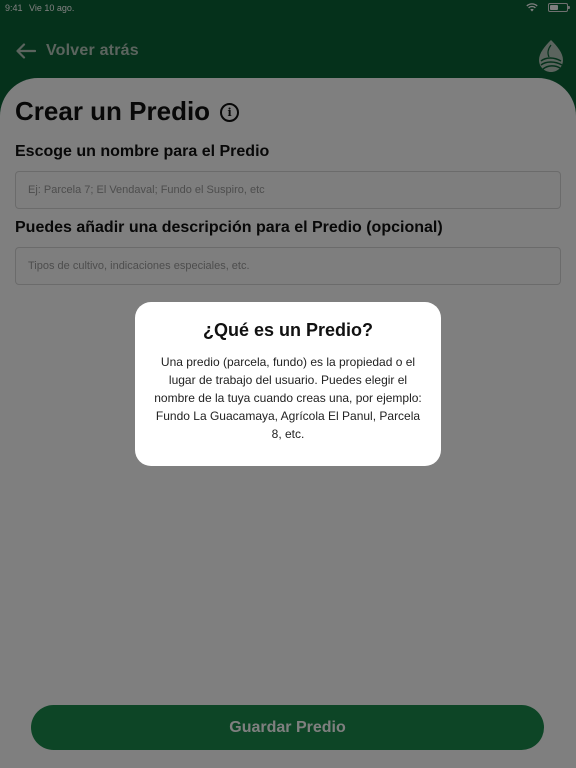 This screenshot has width=576, height=768. What do you see at coordinates (288, 330) in the screenshot?
I see `modal-title: ¿Qué es un Predio?` at bounding box center [288, 330].